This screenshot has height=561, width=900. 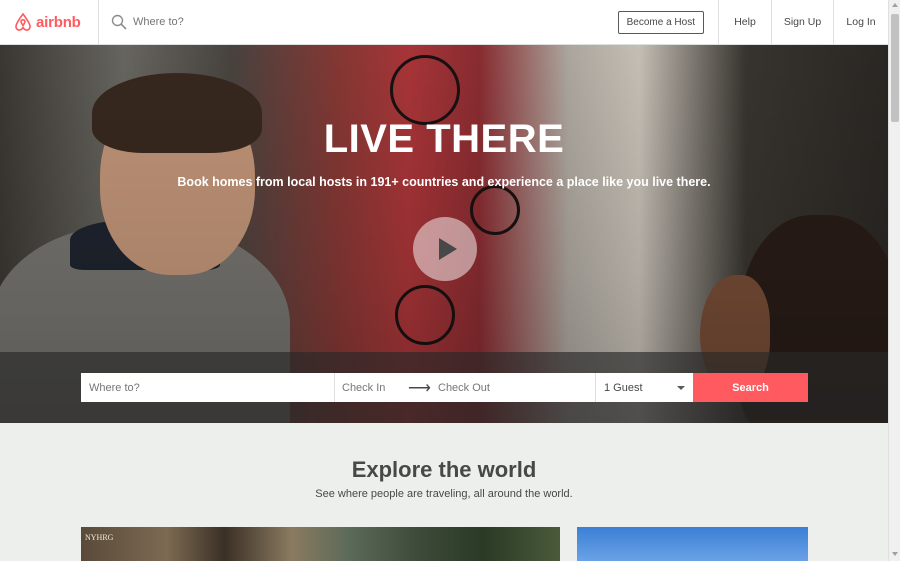 I want to click on airbnb-logo: airbnb, so click(x=49, y=22).